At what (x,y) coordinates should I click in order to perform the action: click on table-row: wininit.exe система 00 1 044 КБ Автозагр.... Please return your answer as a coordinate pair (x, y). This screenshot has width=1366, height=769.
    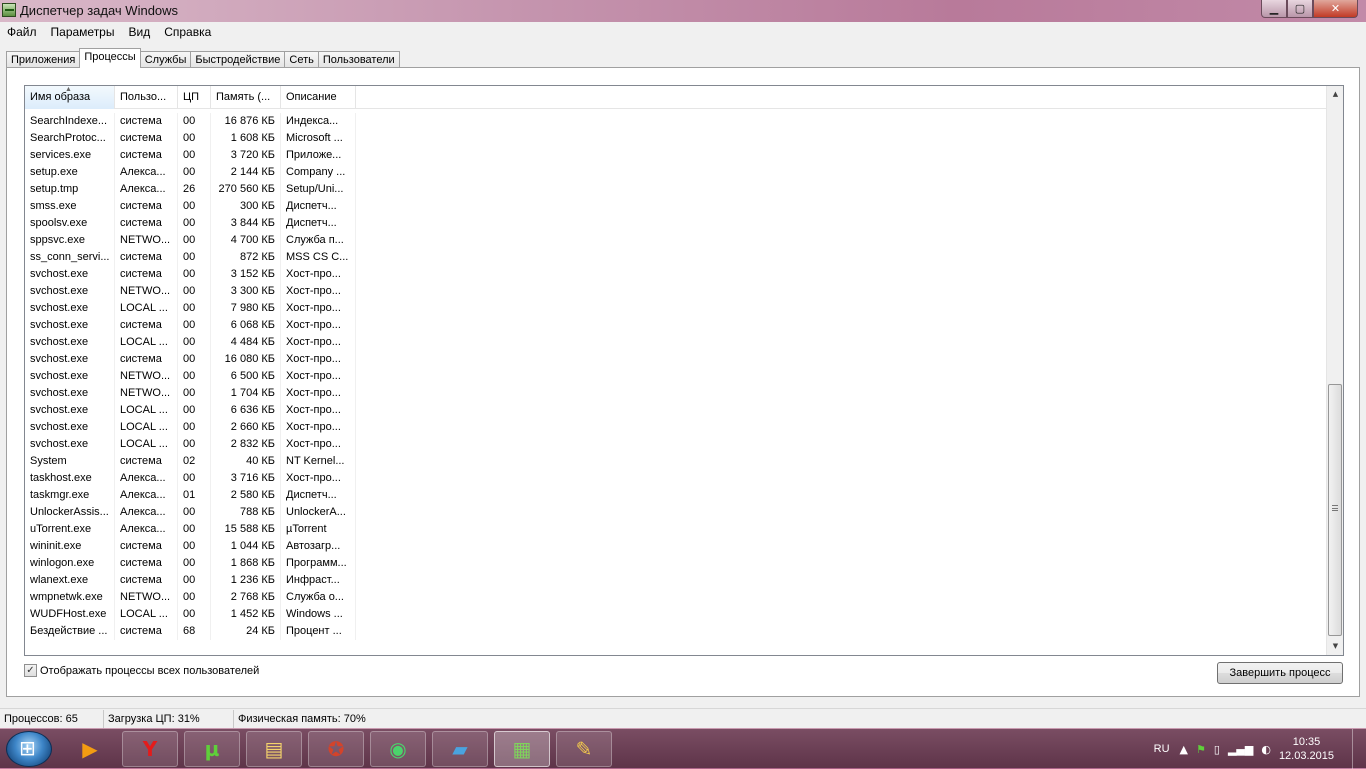
    Looking at the image, I should click on (676, 546).